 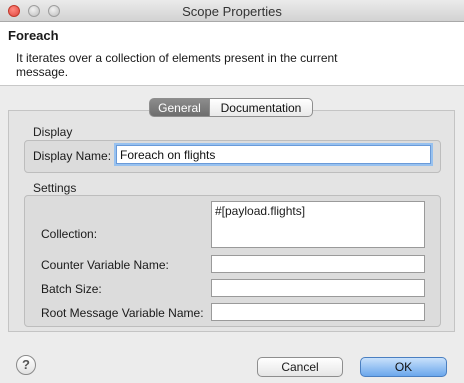 I want to click on batch-size-label: Batch Size:, so click(x=71, y=289).